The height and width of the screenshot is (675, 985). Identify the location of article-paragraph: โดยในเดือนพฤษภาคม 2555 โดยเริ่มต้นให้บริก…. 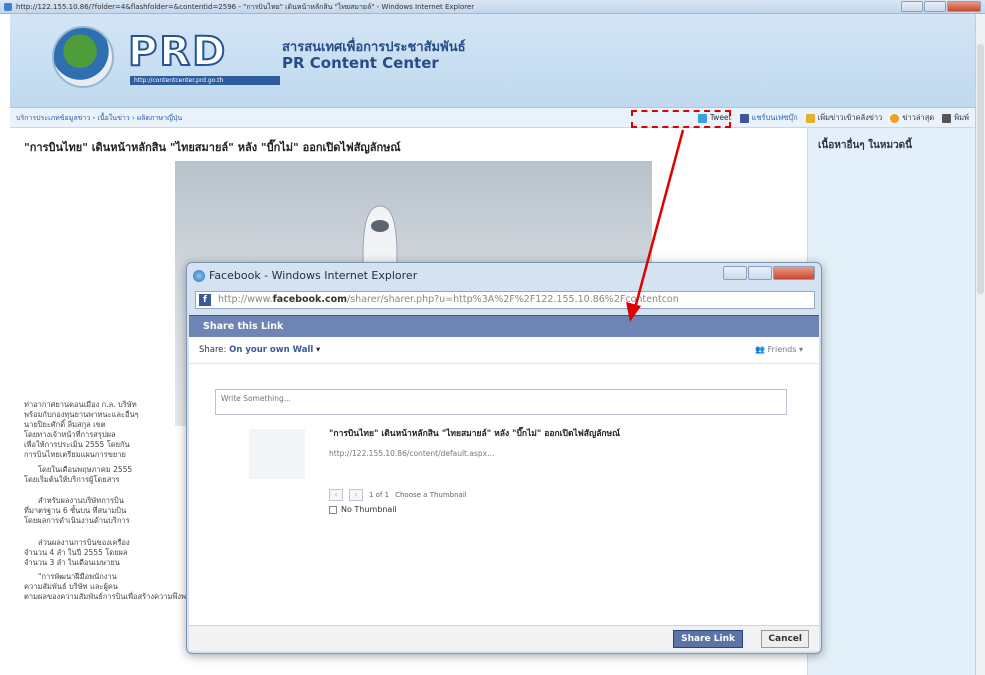
(109, 475).